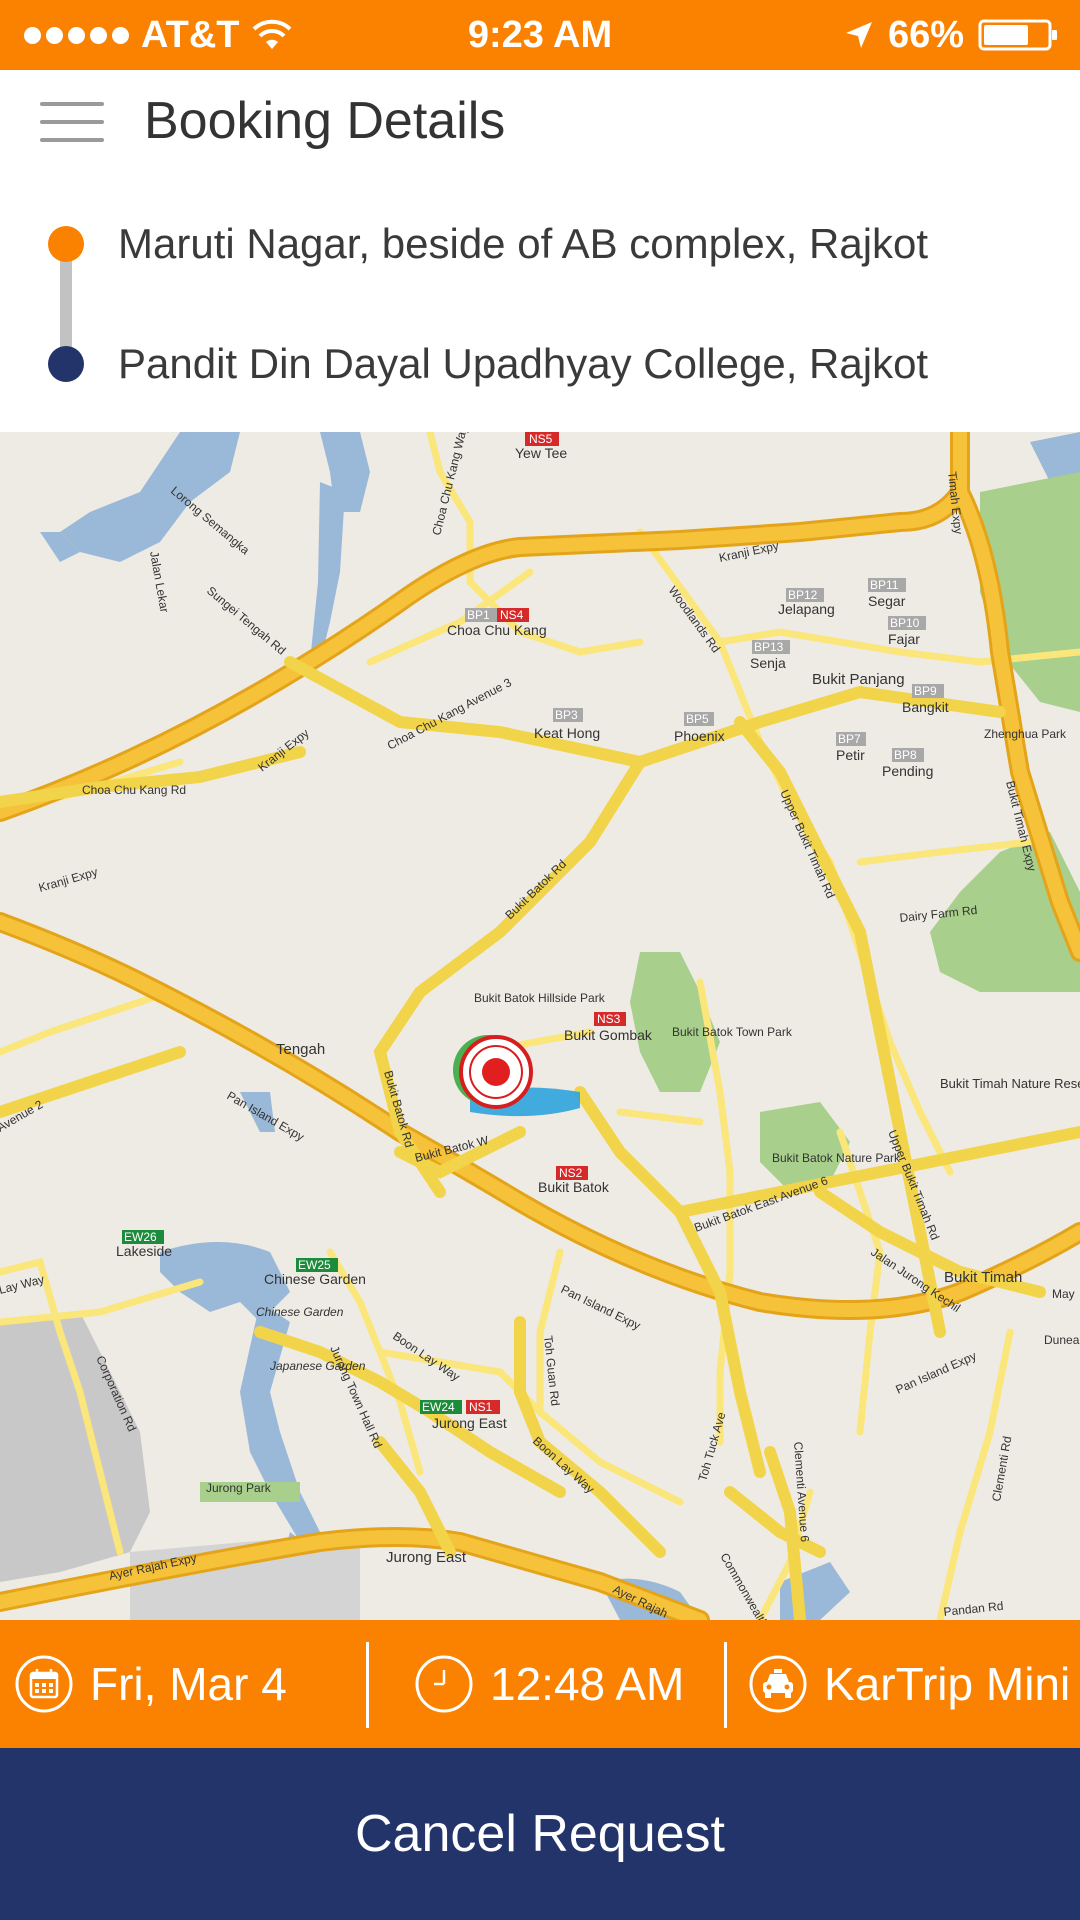  Describe the element at coordinates (887, 601) in the screenshot. I see `label-segar: Segar` at that location.